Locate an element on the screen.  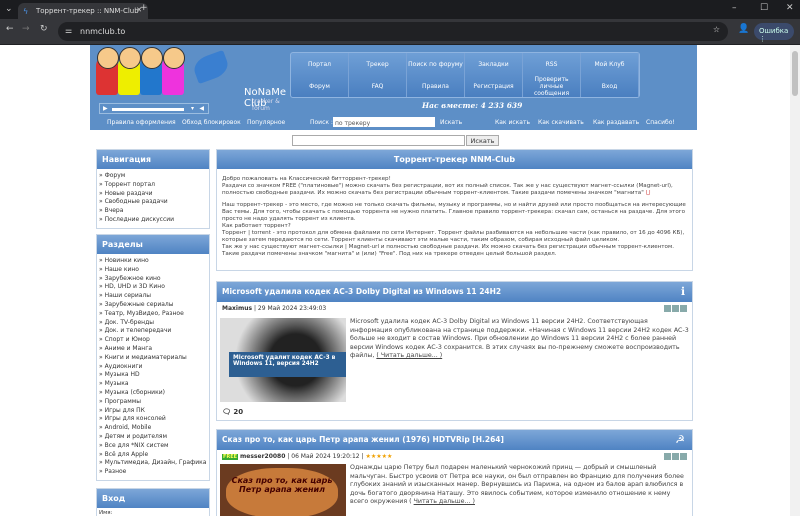
bookmark-star-icon: ☆ is located at coordinates (716, 29).